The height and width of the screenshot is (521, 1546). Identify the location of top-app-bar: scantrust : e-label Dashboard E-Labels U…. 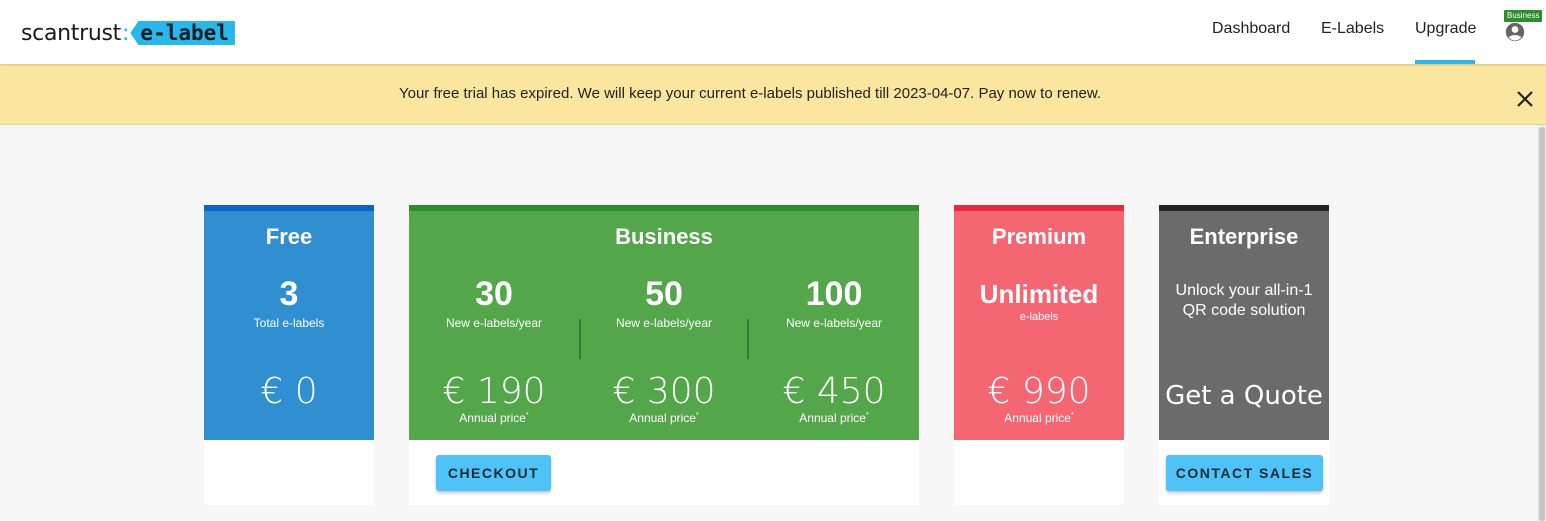
(773, 32).